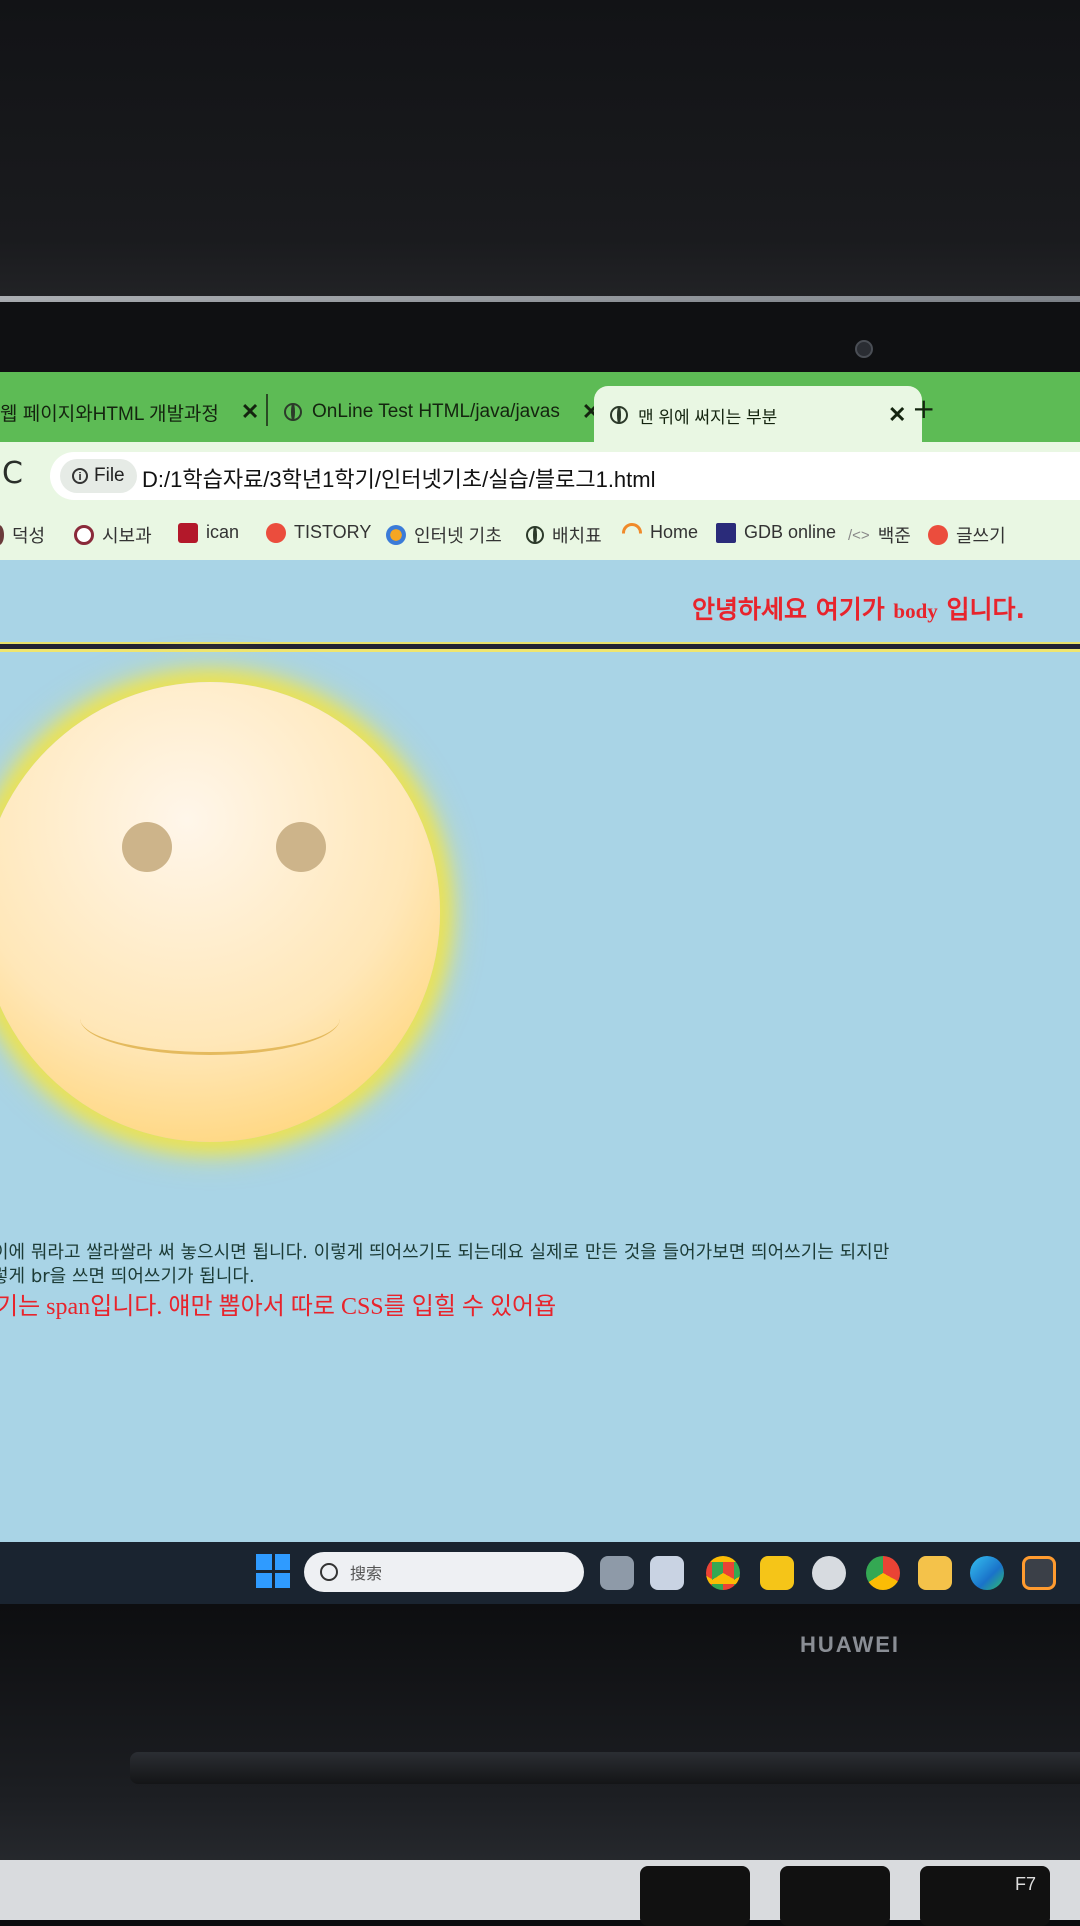 This screenshot has width=1080, height=1926. Describe the element at coordinates (399, 478) in the screenshot. I see `url-text: D:/1학습자료/3학년1학기/인터넷기초/실습/블로그1.html` at that location.